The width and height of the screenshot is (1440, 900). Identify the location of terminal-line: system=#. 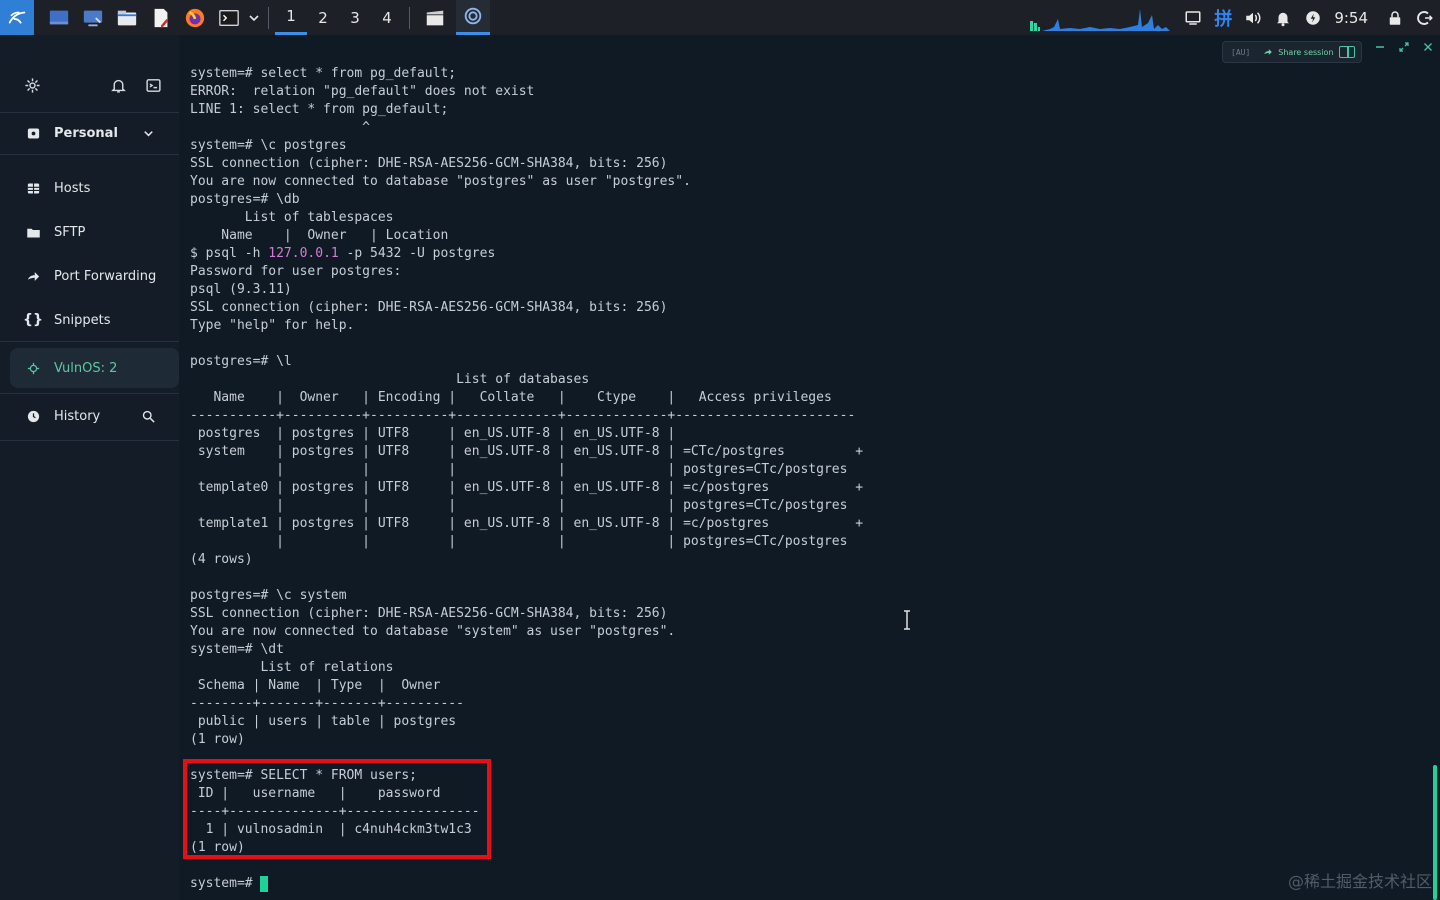
(526, 884).